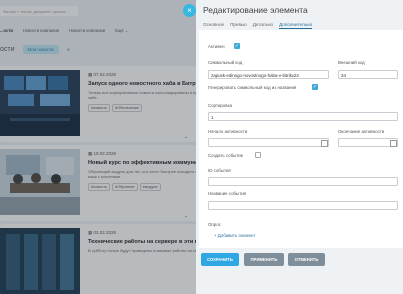 The width and height of the screenshot is (403, 294). I want to click on code-label: Символьный код, so click(225, 62).